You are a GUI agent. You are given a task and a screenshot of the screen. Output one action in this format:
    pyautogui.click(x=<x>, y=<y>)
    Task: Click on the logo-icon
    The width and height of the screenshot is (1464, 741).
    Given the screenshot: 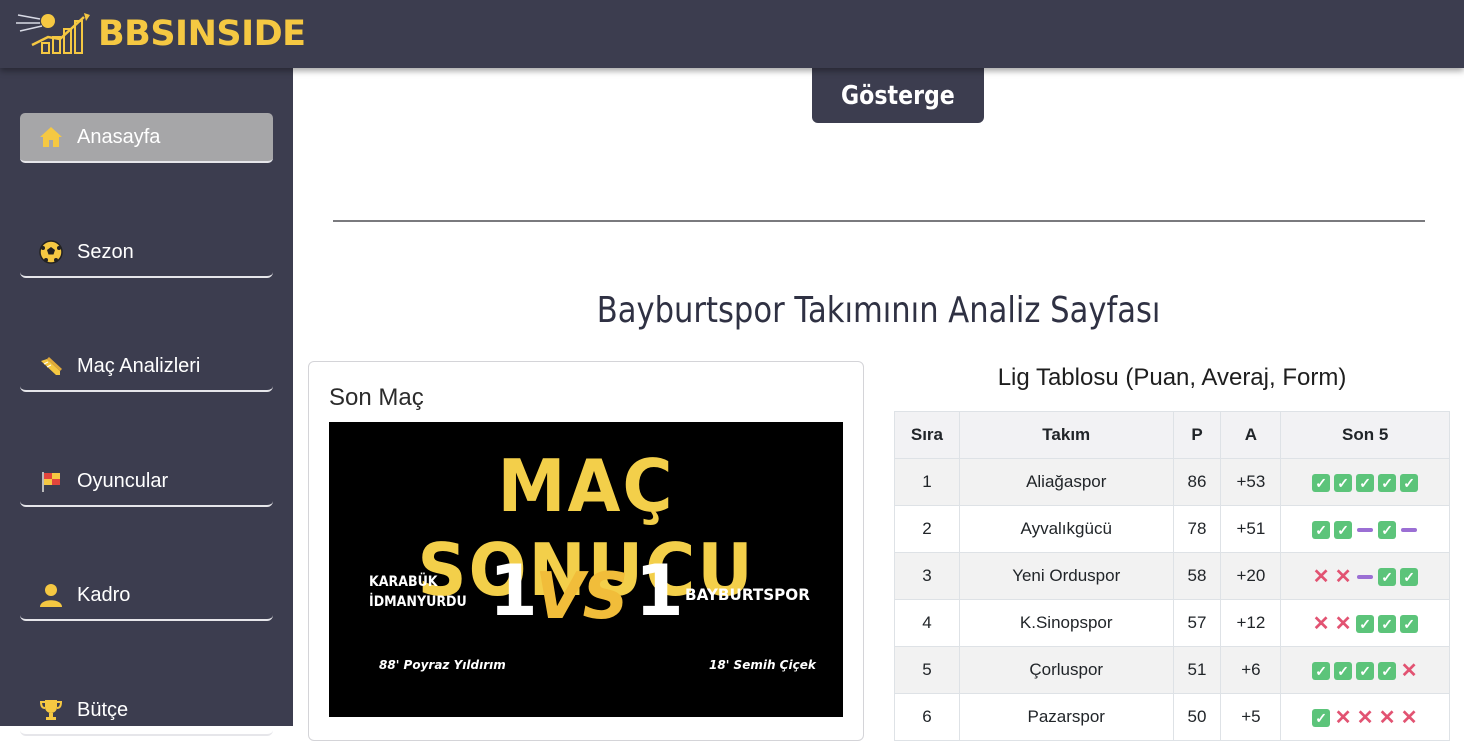 What is the action you would take?
    pyautogui.click(x=53, y=33)
    